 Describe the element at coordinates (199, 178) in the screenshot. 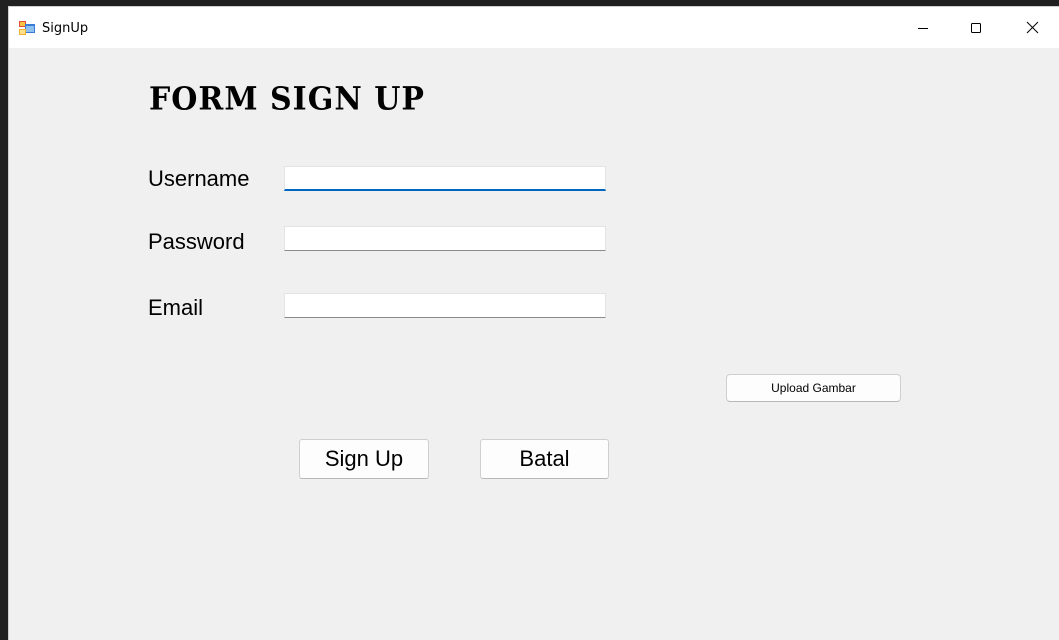

I see `username-label: Username` at that location.